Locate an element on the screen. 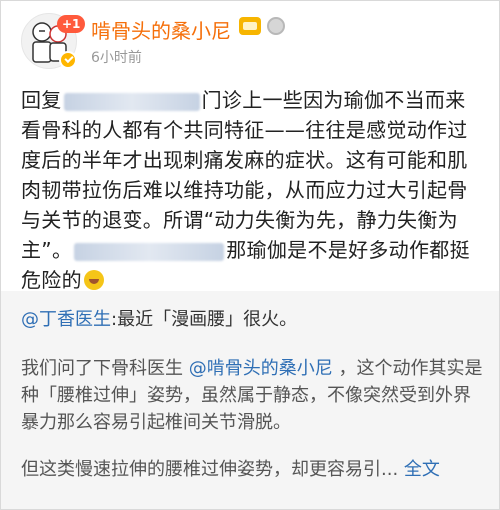 The height and width of the screenshot is (510, 500). notification-badge: +1 is located at coordinates (71, 24).